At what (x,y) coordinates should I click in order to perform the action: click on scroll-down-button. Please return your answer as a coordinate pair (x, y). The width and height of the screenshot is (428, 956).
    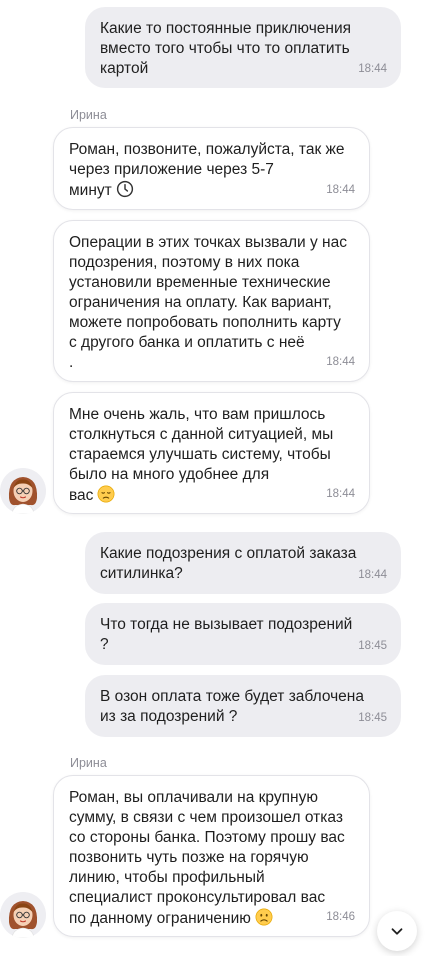
    Looking at the image, I should click on (397, 931).